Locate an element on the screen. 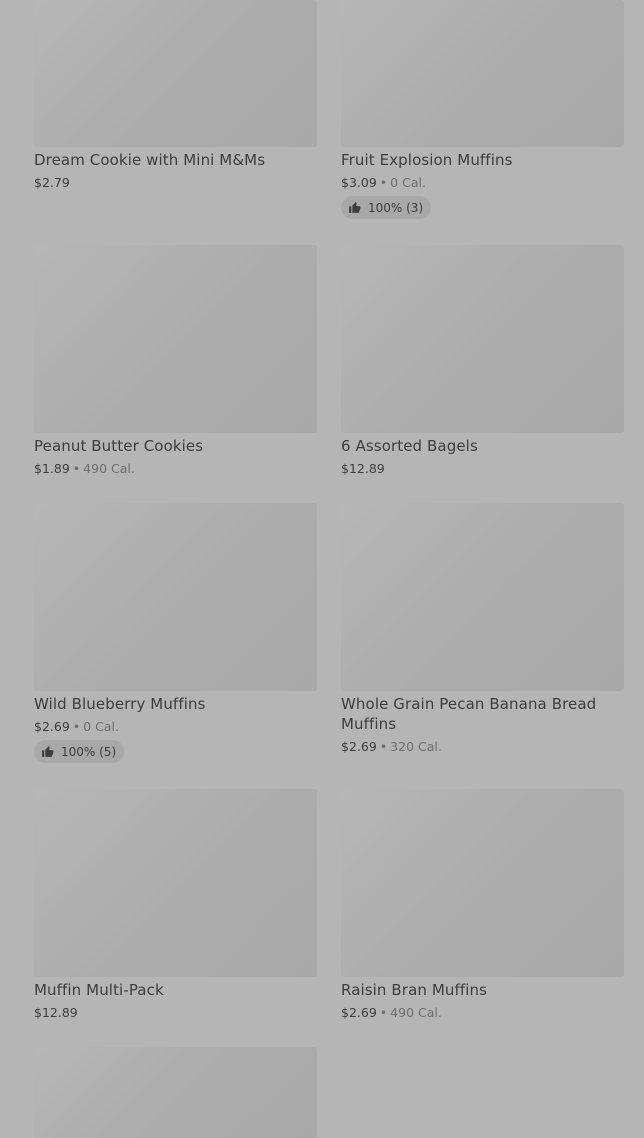 This screenshot has width=644, height=1138. rating-badge: 100% (5) is located at coordinates (79, 751).